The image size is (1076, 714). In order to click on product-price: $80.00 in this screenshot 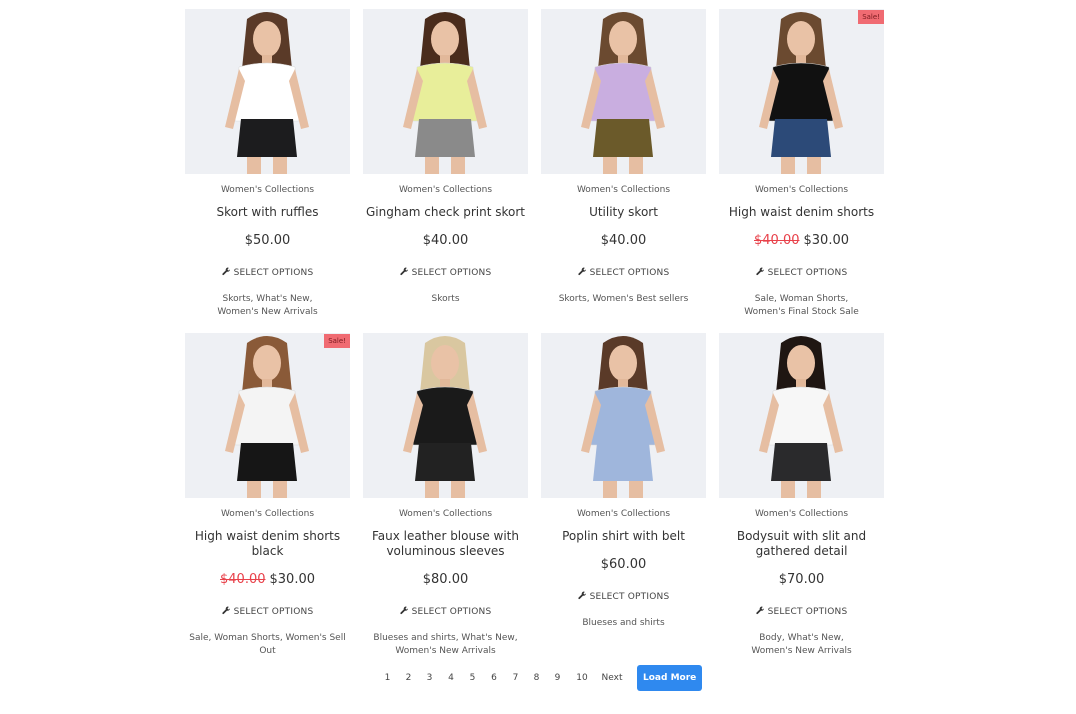, I will do `click(445, 580)`.